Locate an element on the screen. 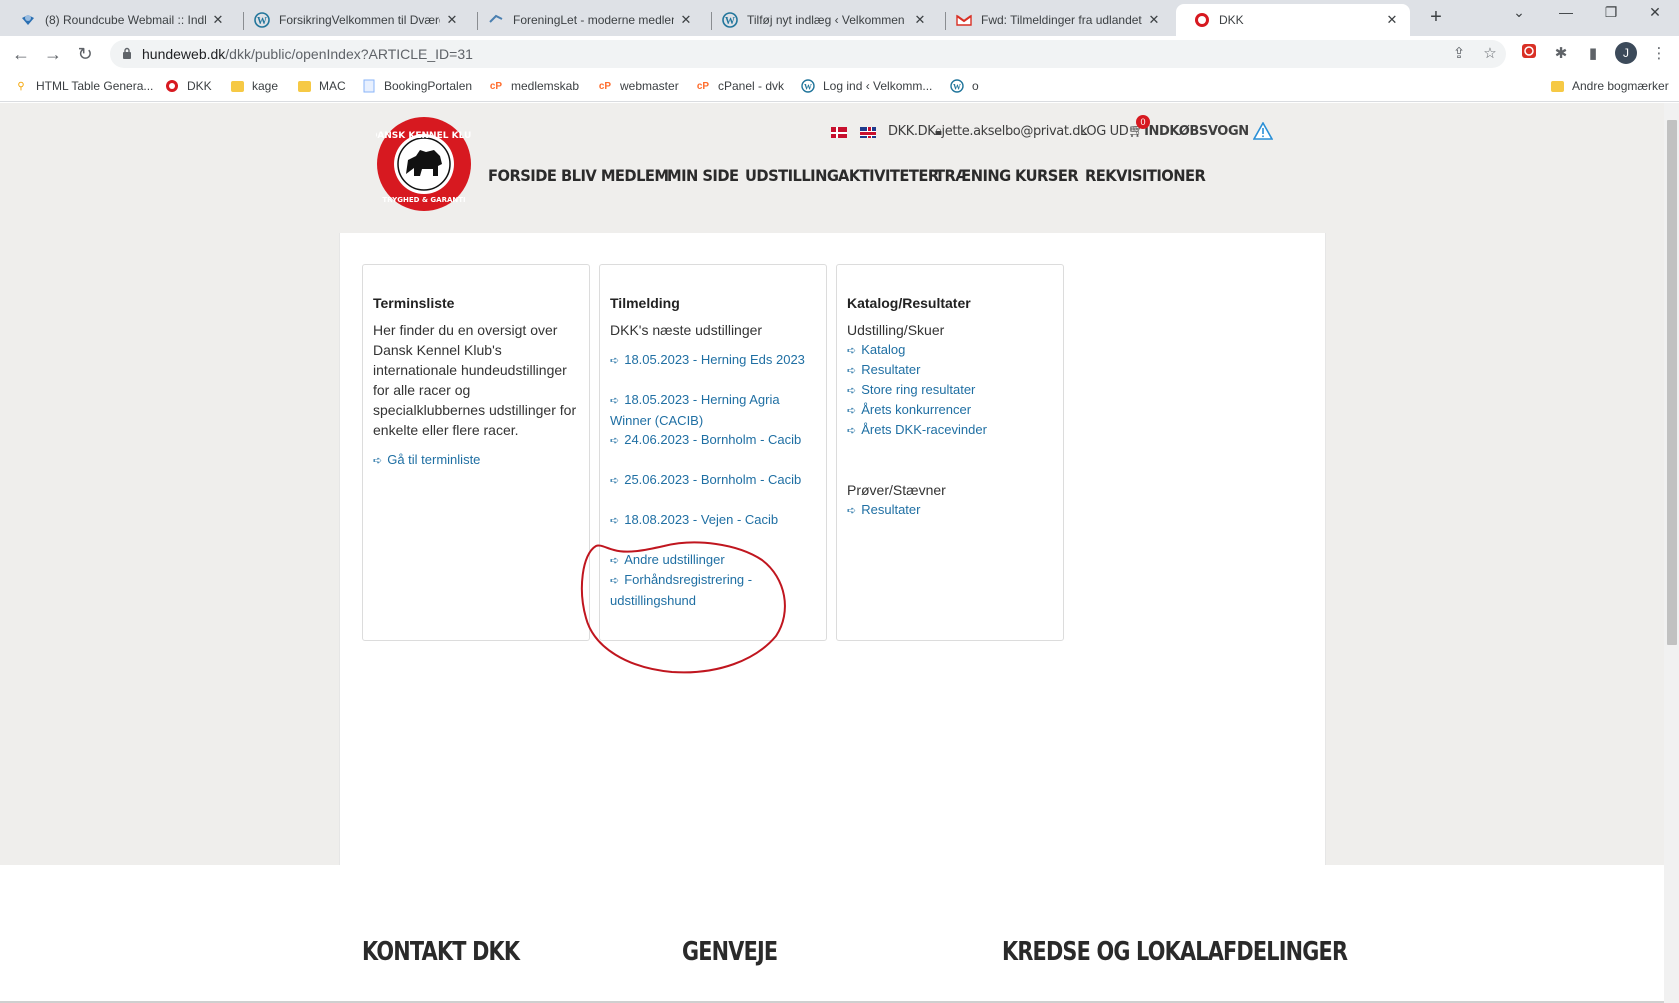  new-tab-button: + is located at coordinates (1436, 18).